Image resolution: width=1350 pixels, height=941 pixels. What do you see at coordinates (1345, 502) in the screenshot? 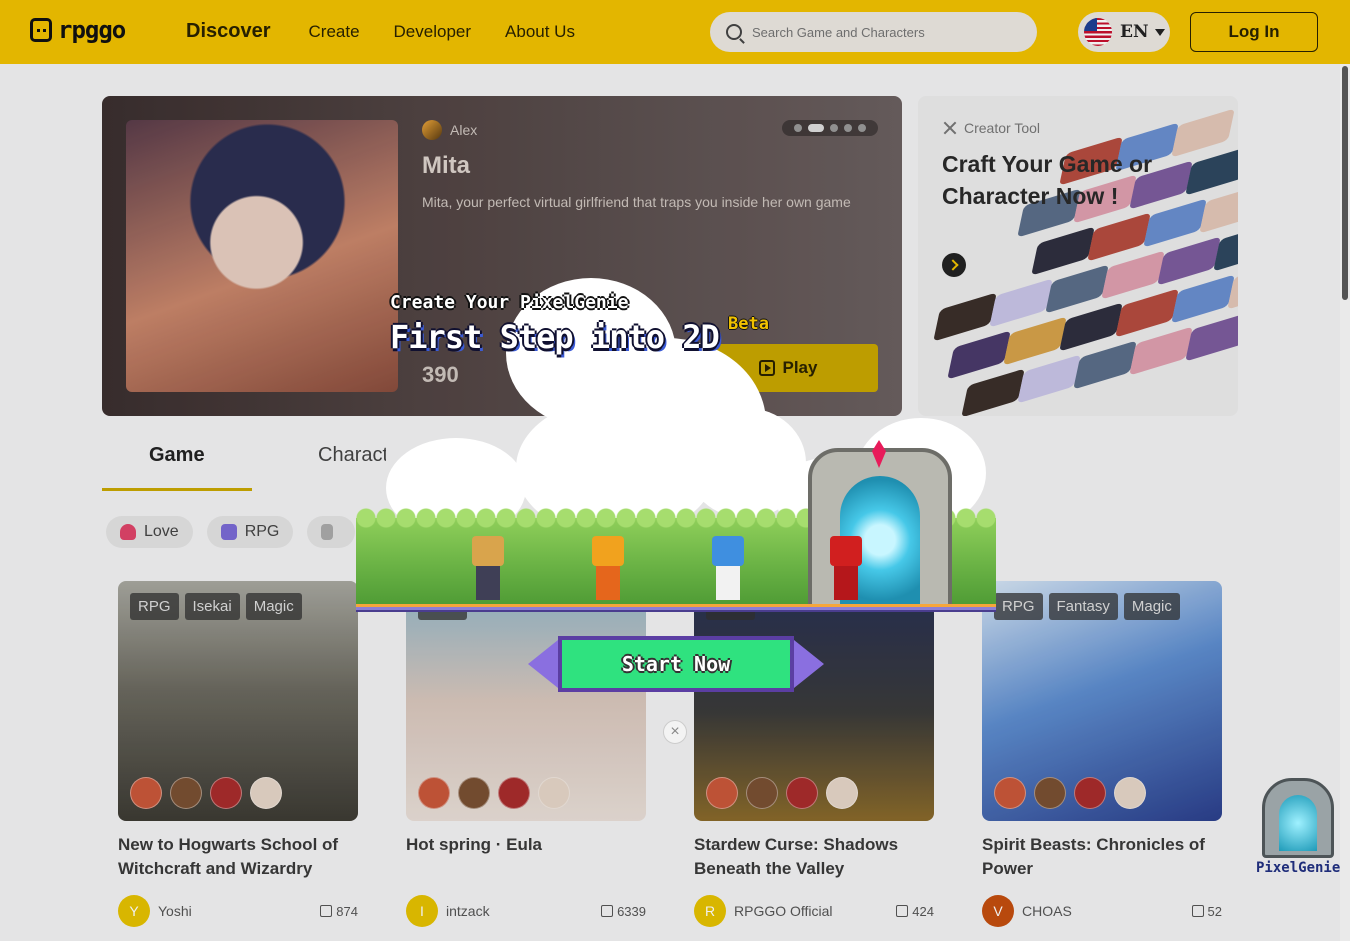
I see `page-scrollbar` at bounding box center [1345, 502].